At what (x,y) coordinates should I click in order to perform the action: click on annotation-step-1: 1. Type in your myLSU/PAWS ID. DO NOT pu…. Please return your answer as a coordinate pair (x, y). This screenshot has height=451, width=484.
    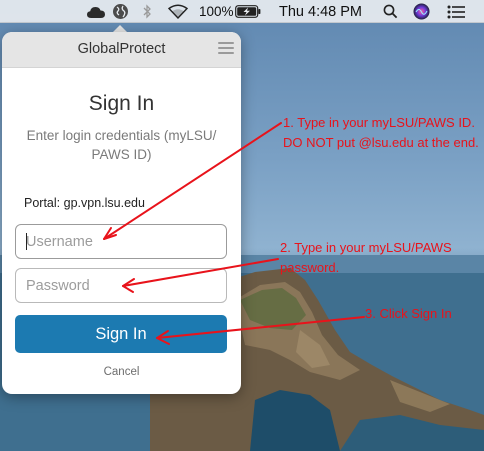
    Looking at the image, I should click on (381, 132).